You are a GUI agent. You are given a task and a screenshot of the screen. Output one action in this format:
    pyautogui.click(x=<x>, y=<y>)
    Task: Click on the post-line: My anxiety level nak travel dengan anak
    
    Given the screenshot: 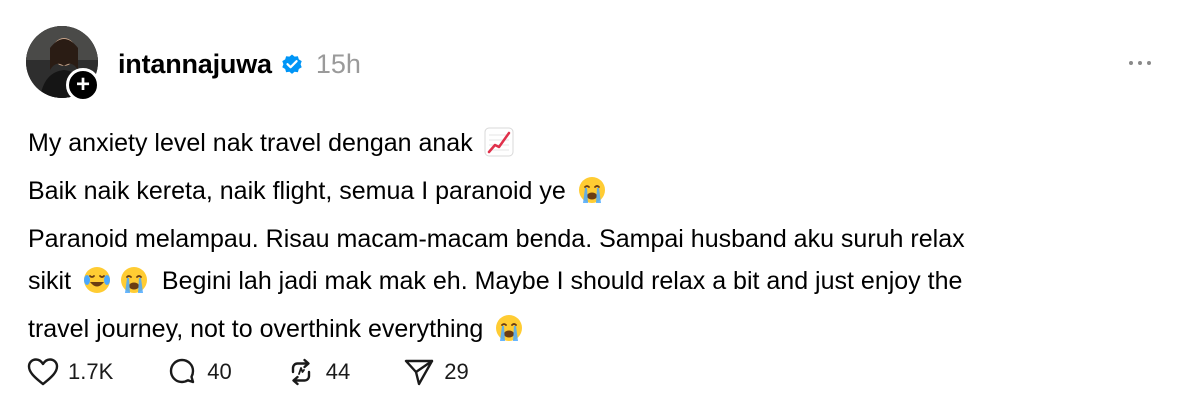 What is the action you would take?
    pyautogui.click(x=598, y=146)
    